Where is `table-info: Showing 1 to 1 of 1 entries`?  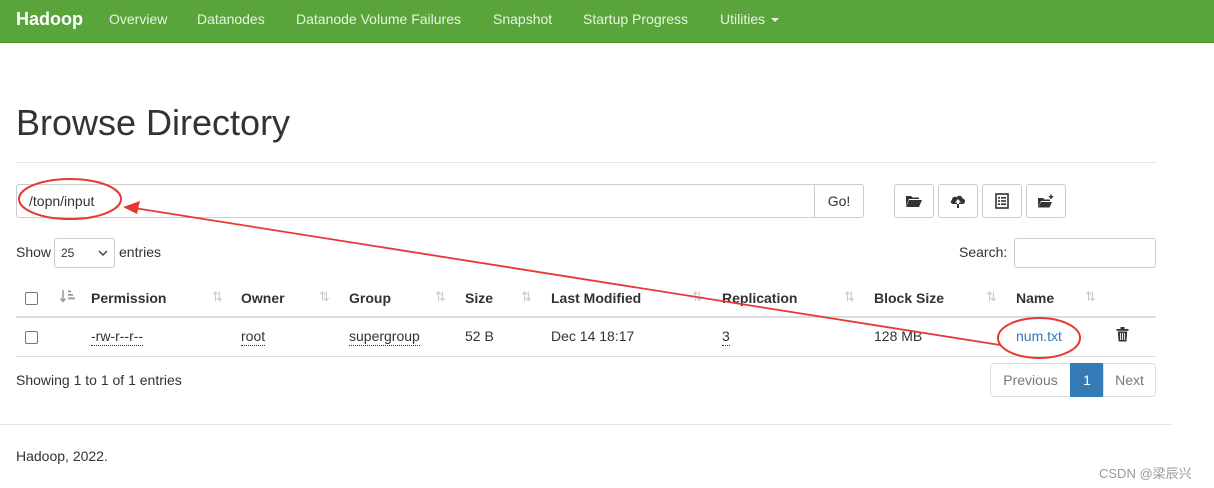
table-info: Showing 1 to 1 of 1 entries is located at coordinates (99, 380).